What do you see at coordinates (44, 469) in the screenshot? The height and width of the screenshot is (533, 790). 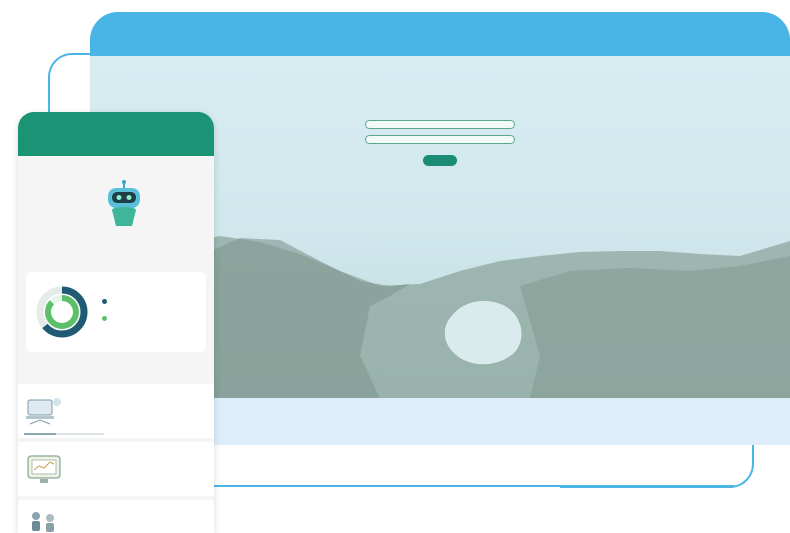 I see `screen-chart-illustration-icon` at bounding box center [44, 469].